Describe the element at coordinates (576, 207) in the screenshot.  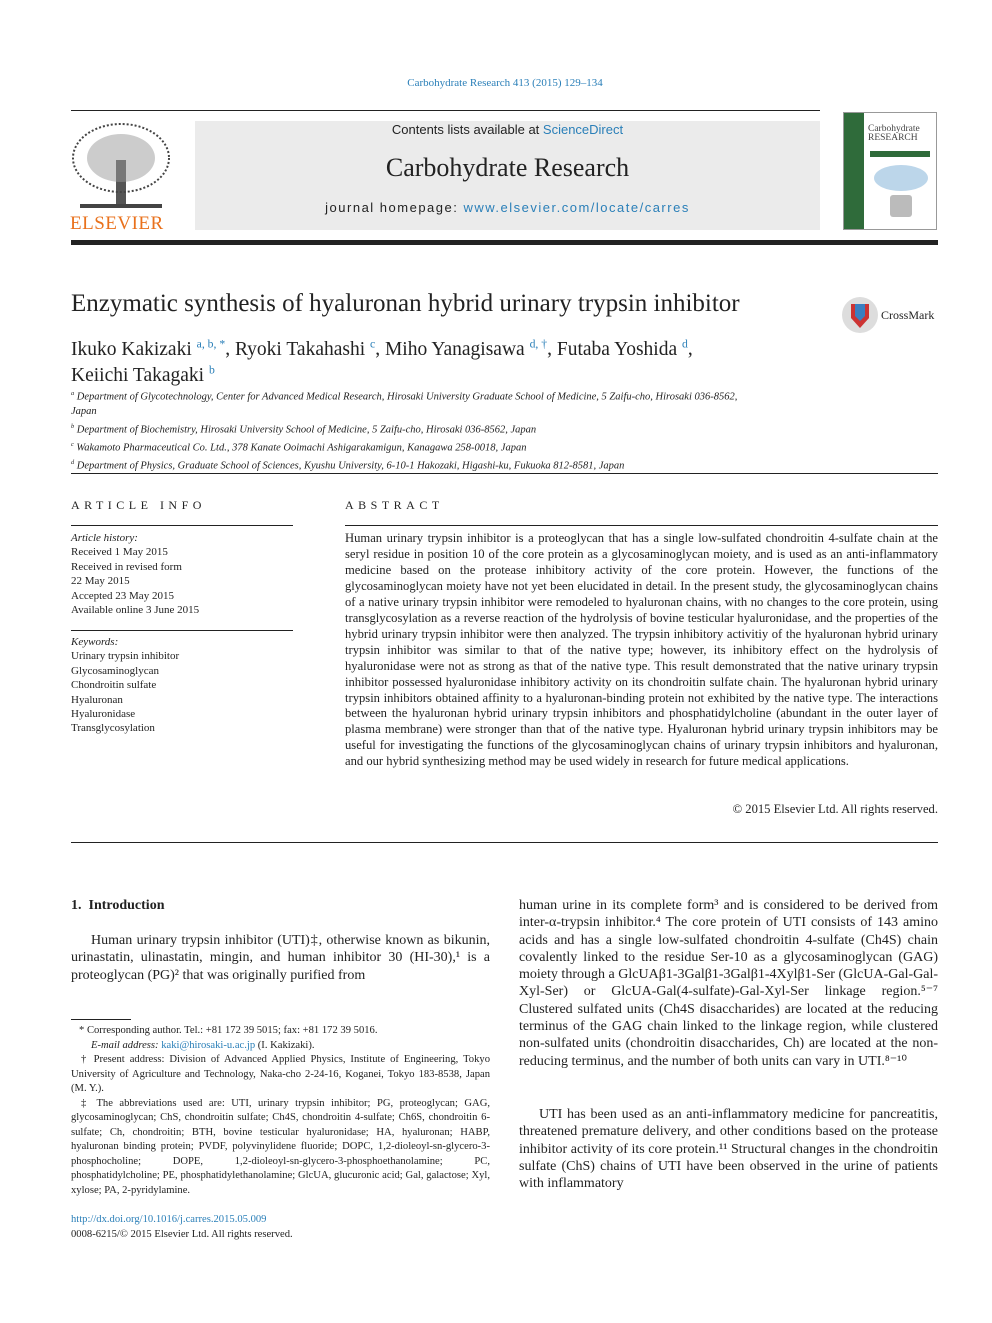
I see `homepage-link: www.elsevier.com/locate/carres` at that location.